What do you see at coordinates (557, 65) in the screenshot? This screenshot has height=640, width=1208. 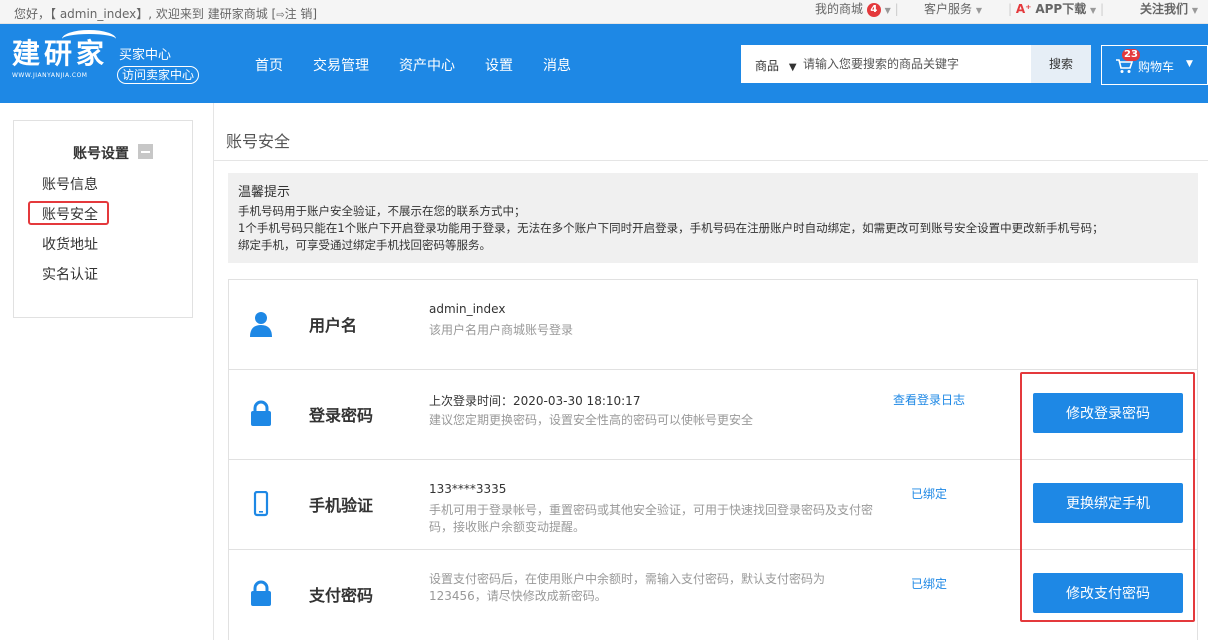 I see `nav-messages: 消息` at bounding box center [557, 65].